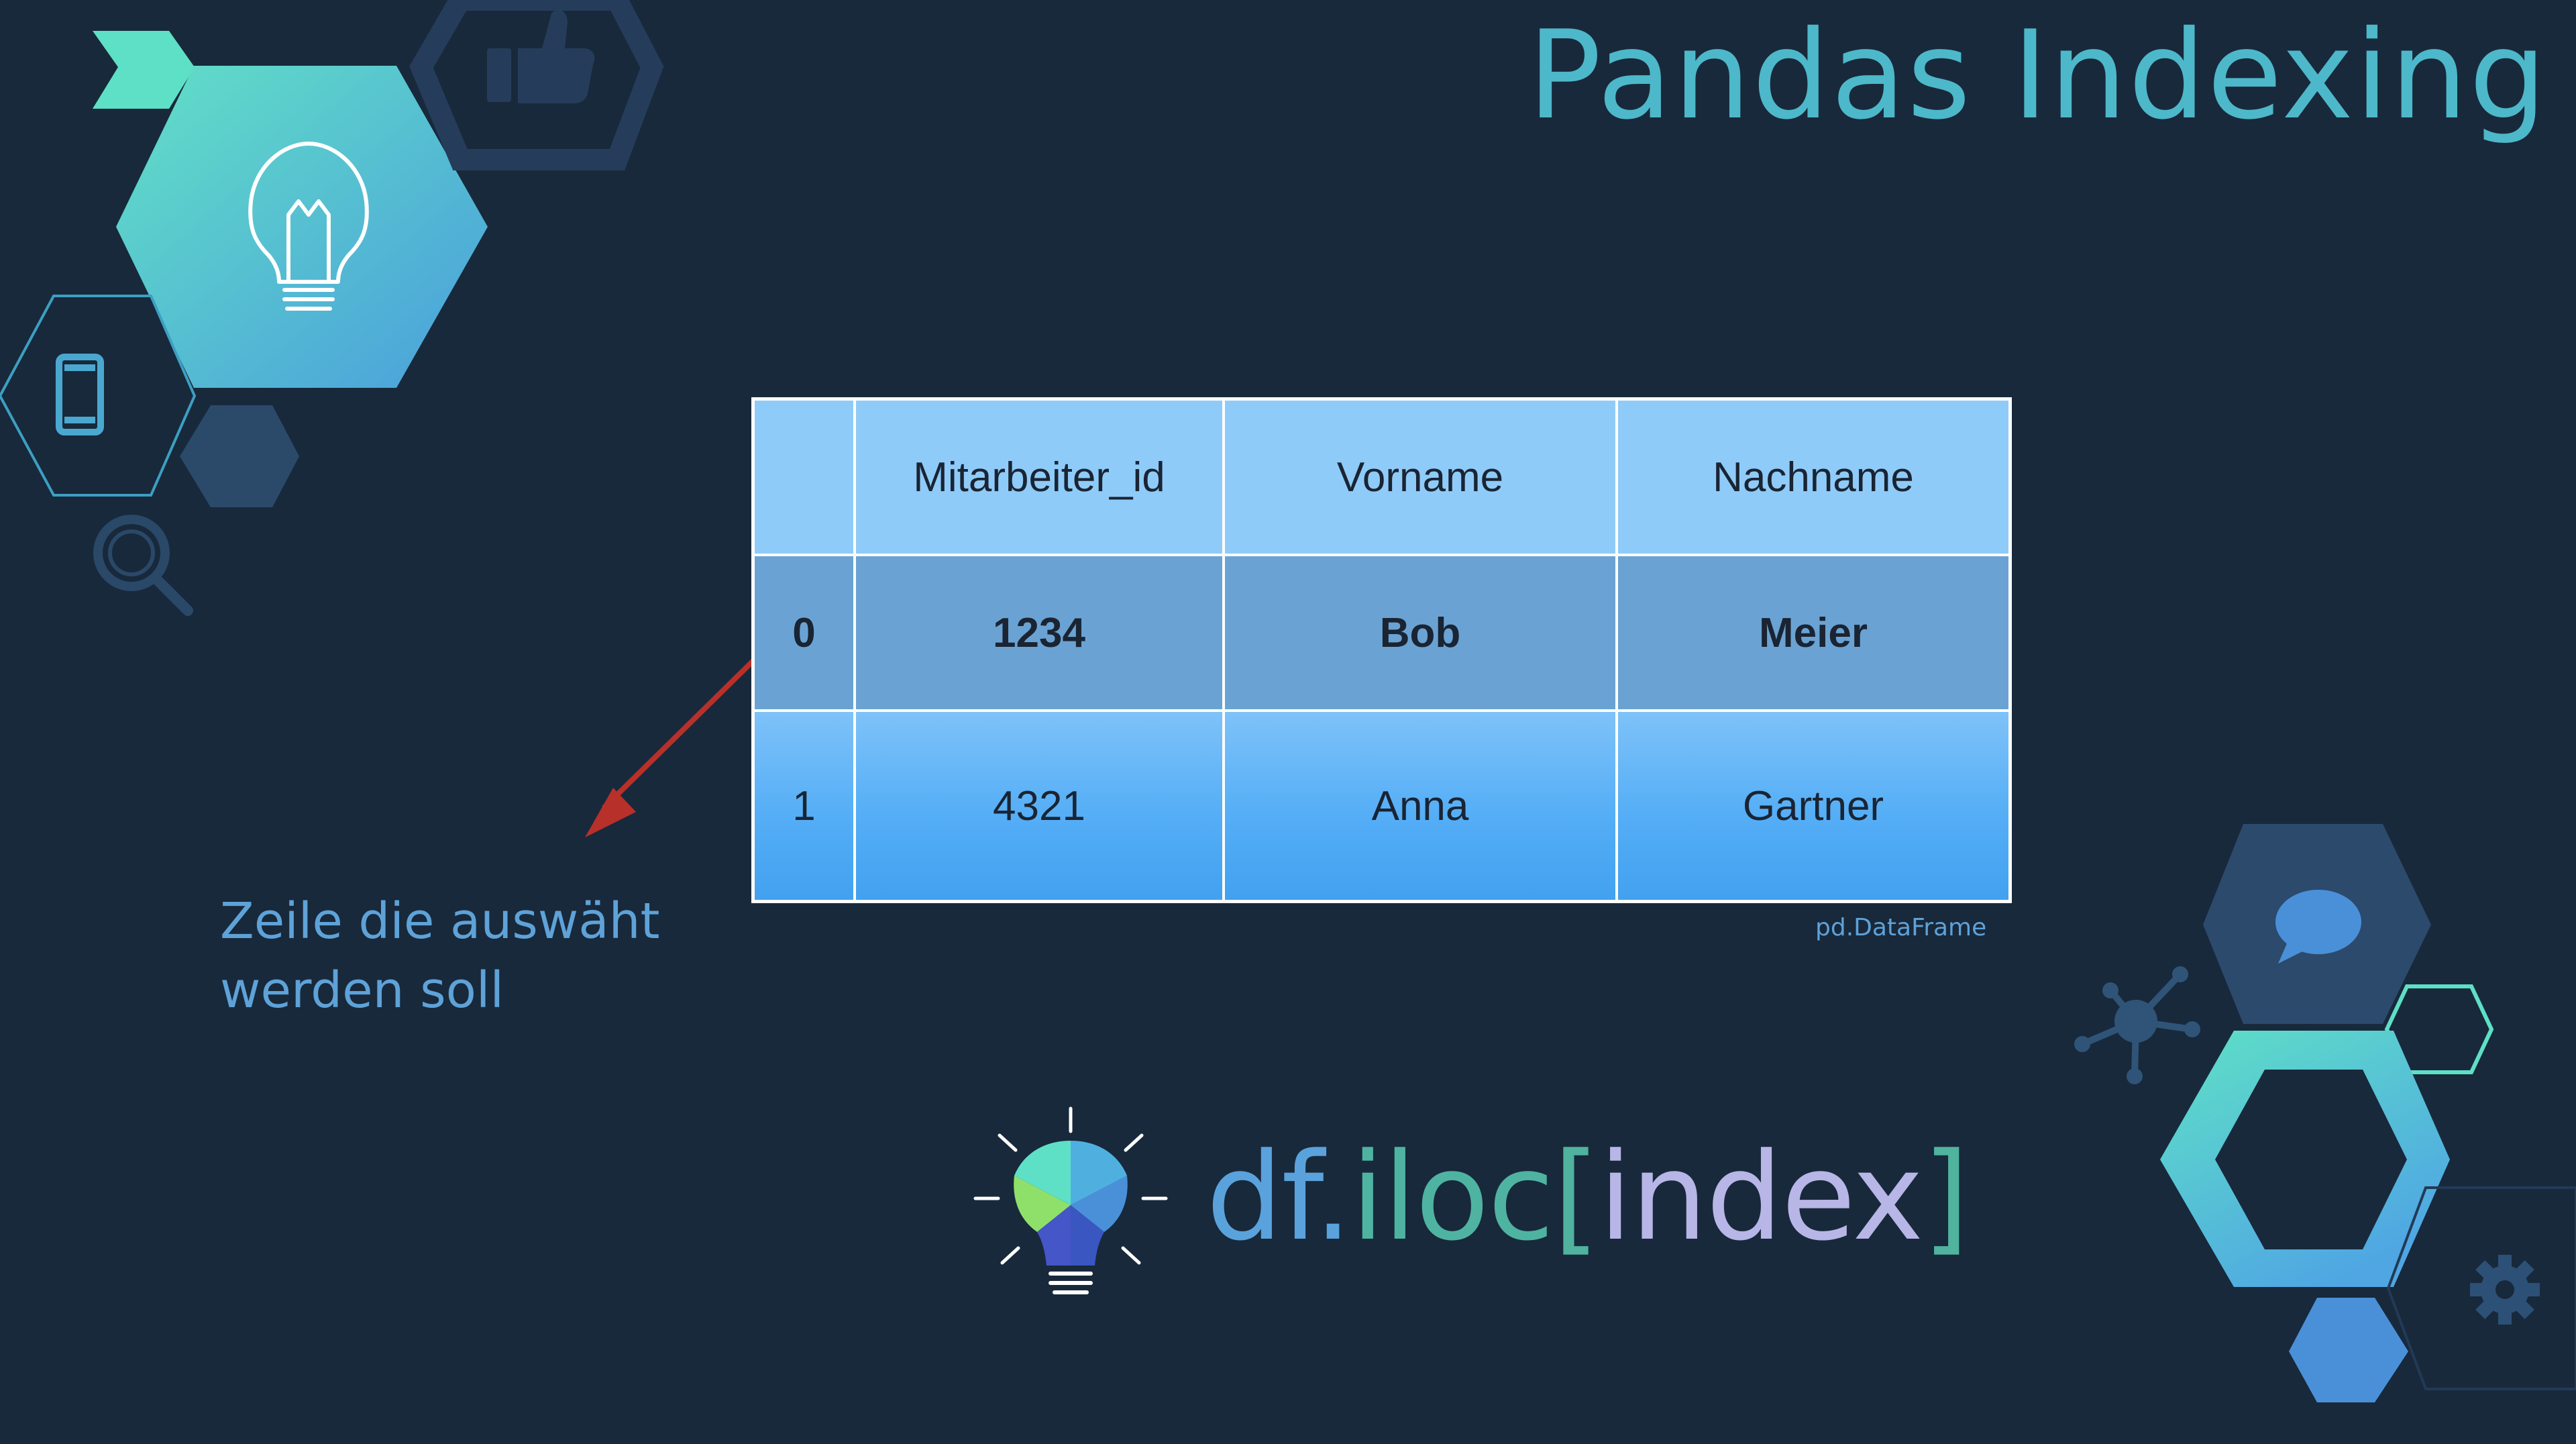 The image size is (2576, 1444). I want to click on gear-icon, so click(2505, 1290).